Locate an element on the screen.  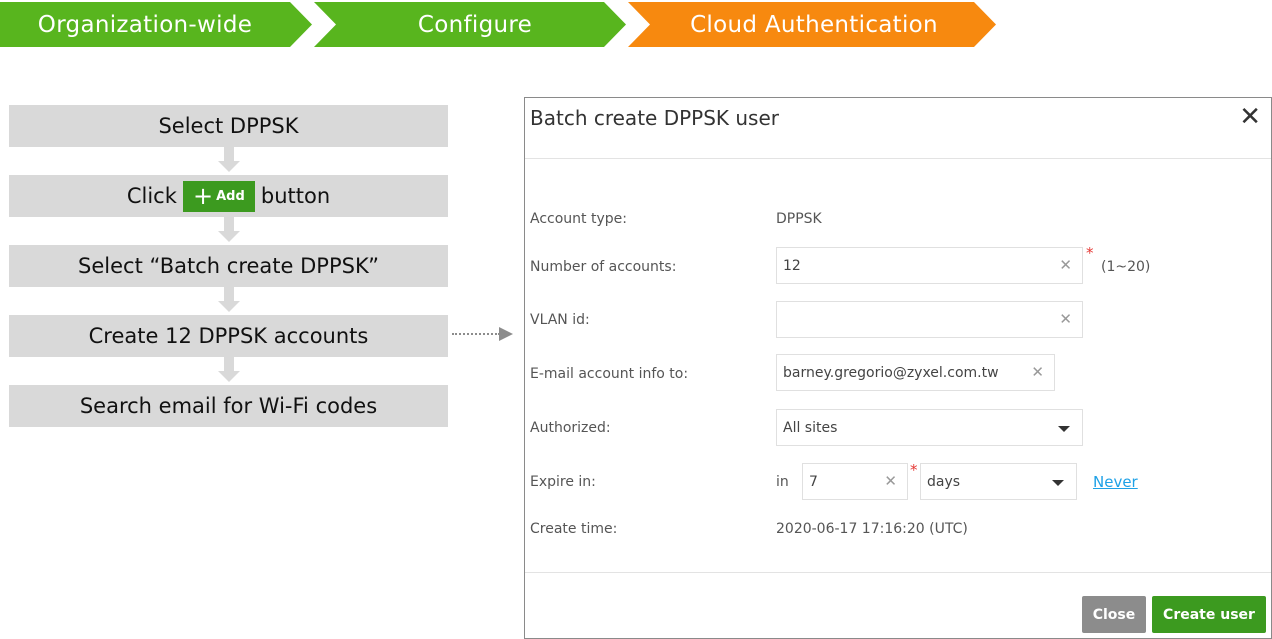
breadcrumb-label: Cloud Authentication is located at coordinates (814, 24).